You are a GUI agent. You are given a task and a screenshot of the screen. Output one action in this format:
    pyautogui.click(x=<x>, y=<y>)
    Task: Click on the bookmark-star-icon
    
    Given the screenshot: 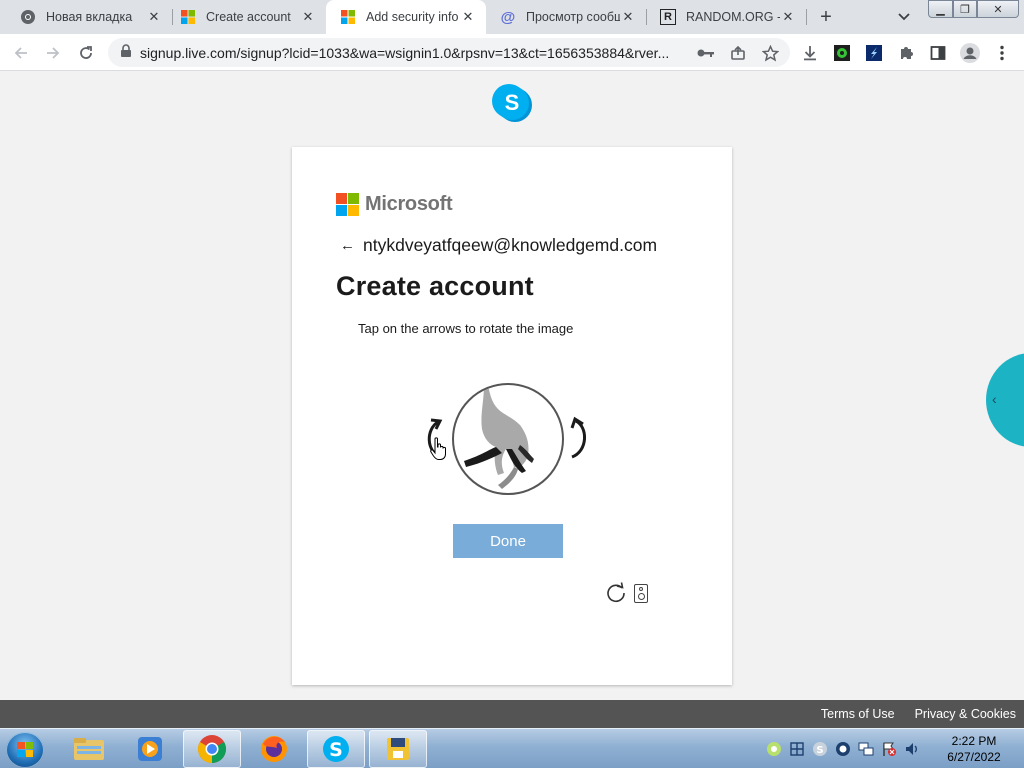 What is the action you would take?
    pyautogui.click(x=770, y=53)
    